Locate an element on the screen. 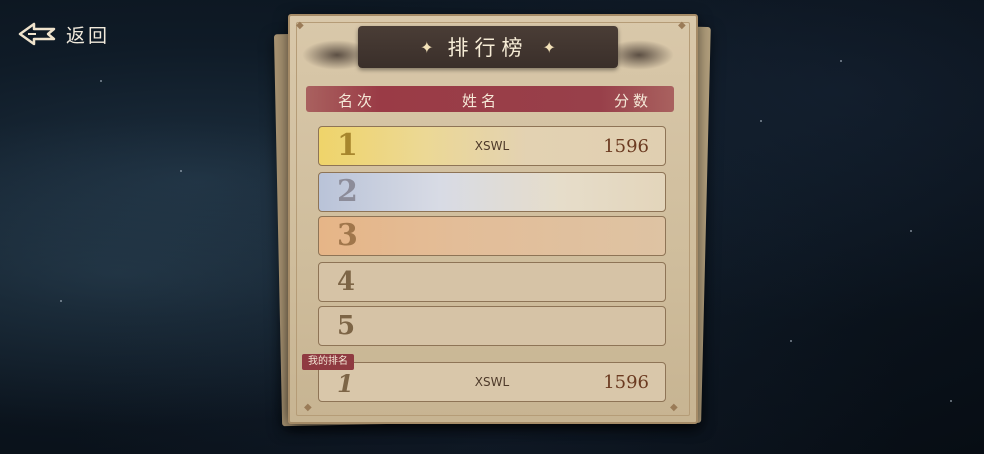  leaderboard-row-5: 5 is located at coordinates (492, 326).